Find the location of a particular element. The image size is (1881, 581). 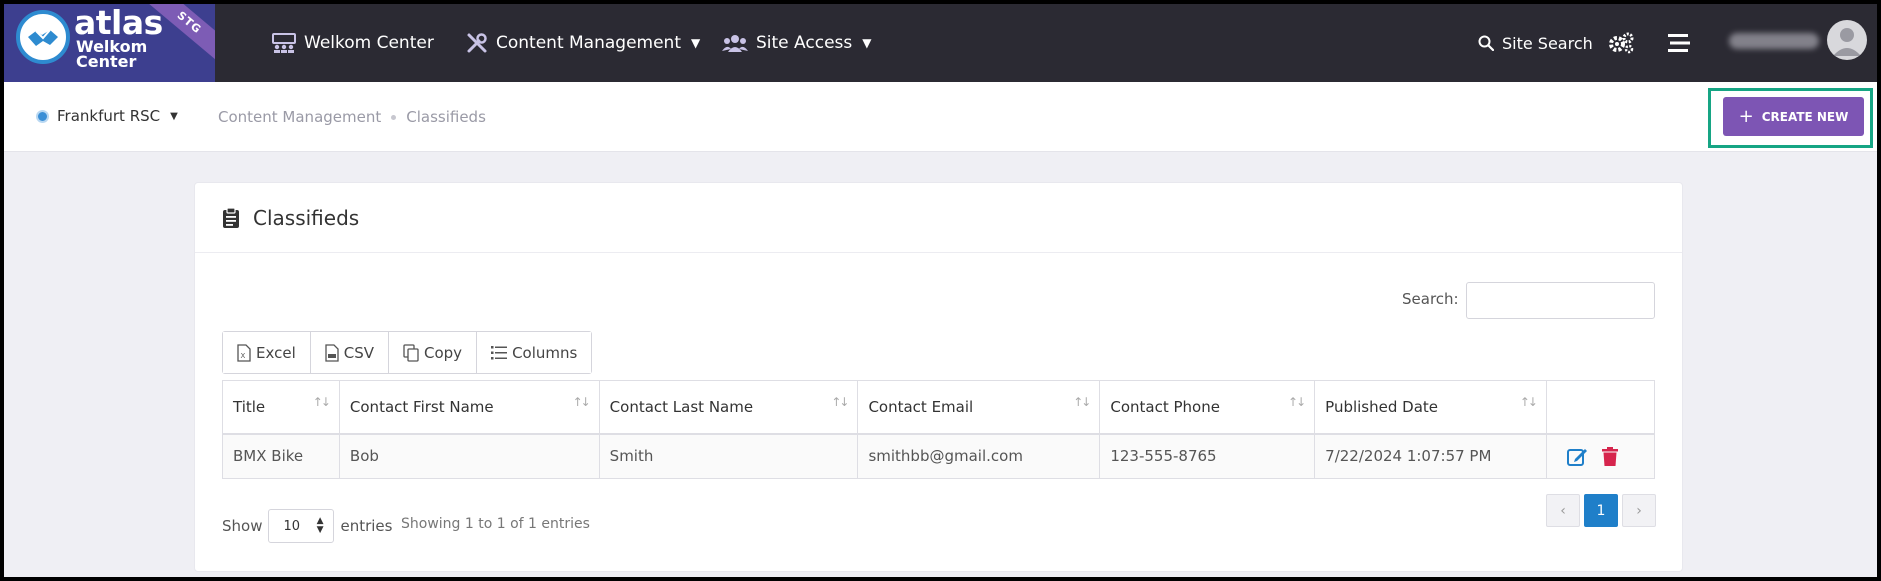

entries-select: 10 ▲ ▼ is located at coordinates (301, 526).